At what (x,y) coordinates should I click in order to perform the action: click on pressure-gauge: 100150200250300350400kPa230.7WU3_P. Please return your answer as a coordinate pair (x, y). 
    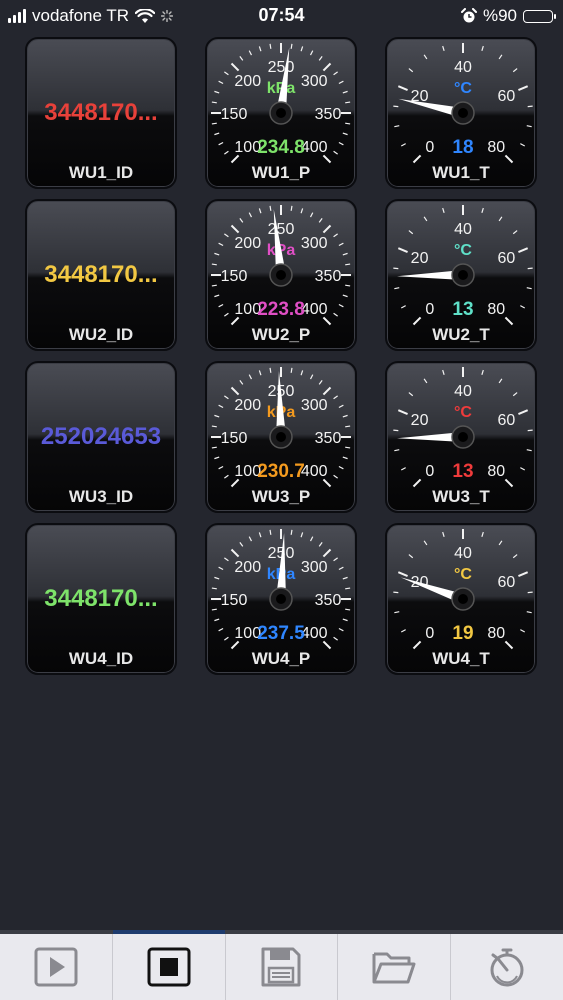
    Looking at the image, I should click on (281, 437).